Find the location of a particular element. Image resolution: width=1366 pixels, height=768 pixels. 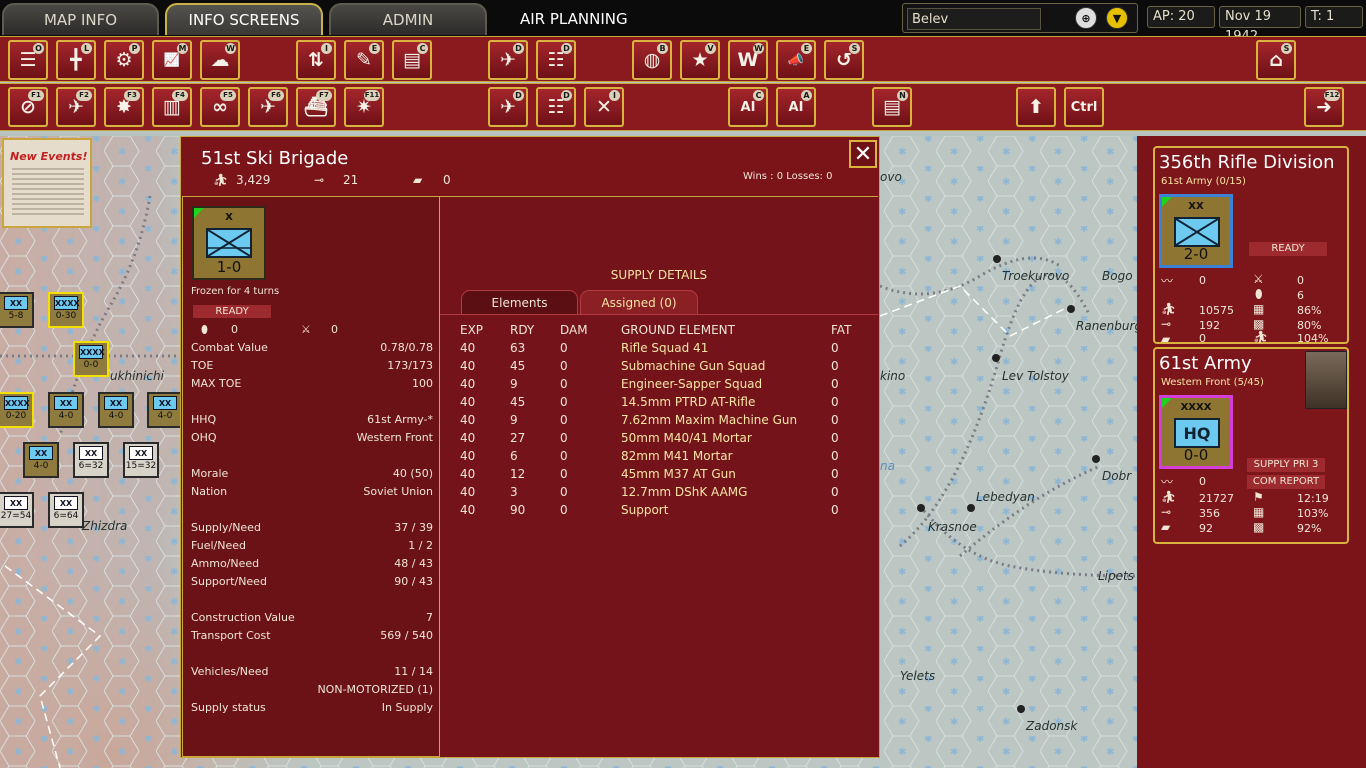

supply-stack-icon: ▦ is located at coordinates (1259, 309).